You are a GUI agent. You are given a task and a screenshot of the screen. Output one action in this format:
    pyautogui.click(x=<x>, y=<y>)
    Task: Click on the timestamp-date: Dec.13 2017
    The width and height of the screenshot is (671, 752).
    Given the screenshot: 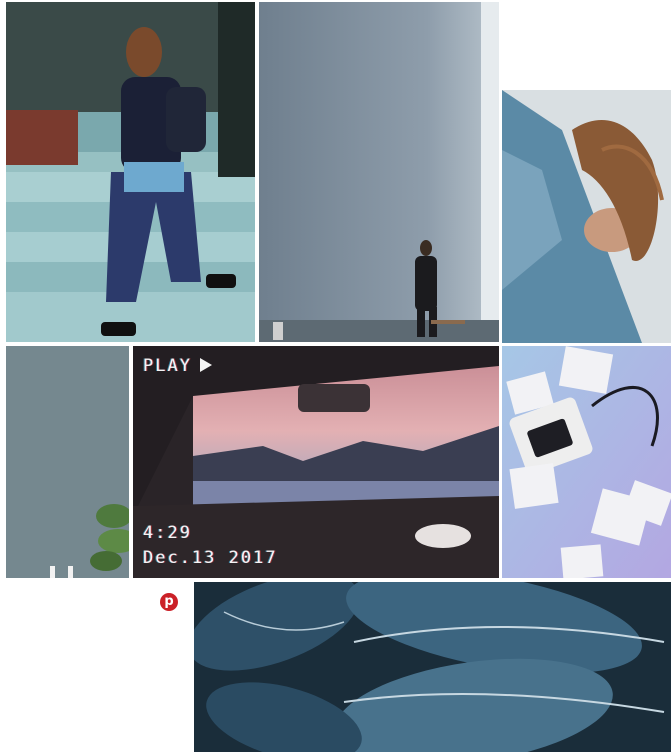 What is the action you would take?
    pyautogui.click(x=210, y=558)
    